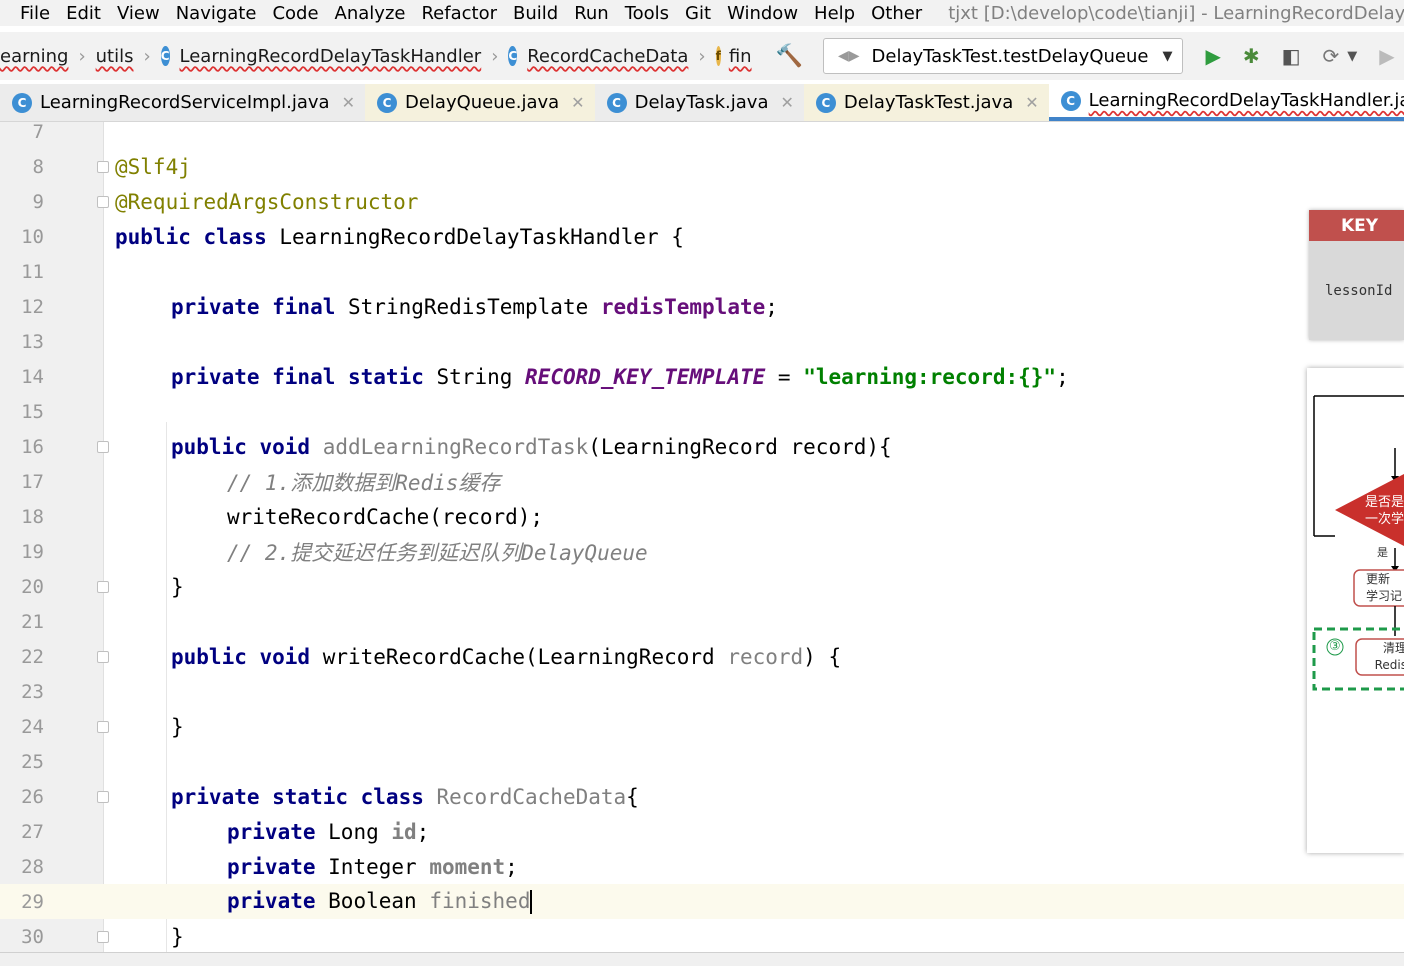 The height and width of the screenshot is (966, 1404). Describe the element at coordinates (702, 796) in the screenshot. I see `code-line: 26 private static class RecordCacheData{` at that location.